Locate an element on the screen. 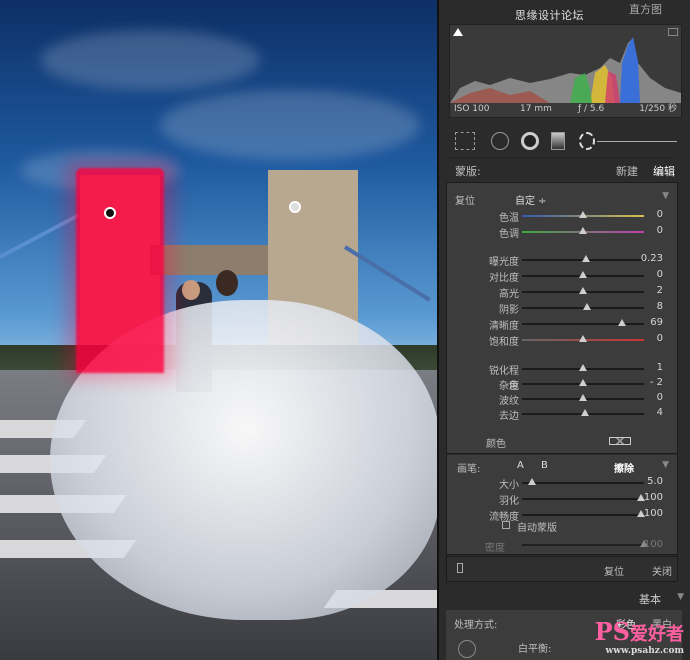 The height and width of the screenshot is (660, 690). hist-aperture: ƒ / 5.6 is located at coordinates (591, 109).